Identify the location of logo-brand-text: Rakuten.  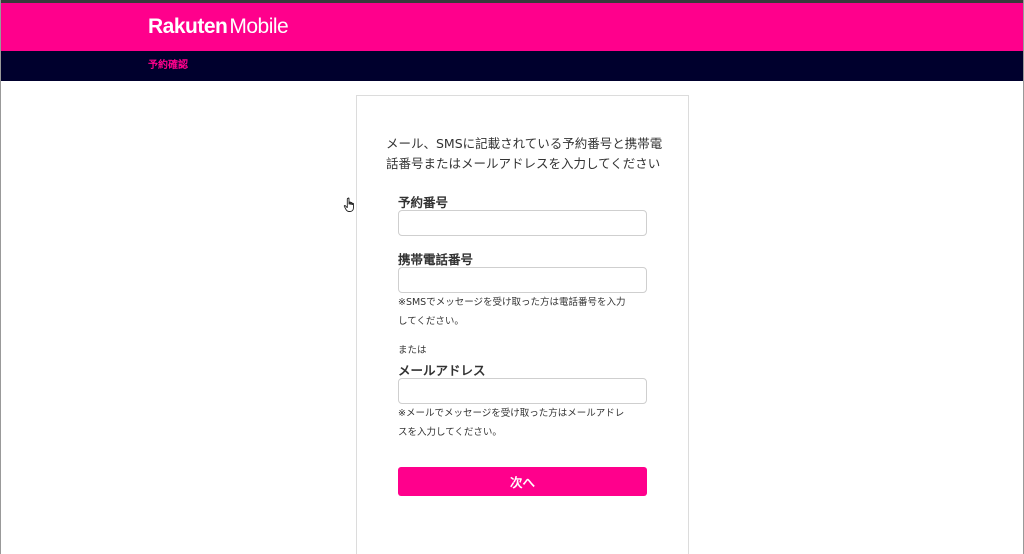
(188, 26).